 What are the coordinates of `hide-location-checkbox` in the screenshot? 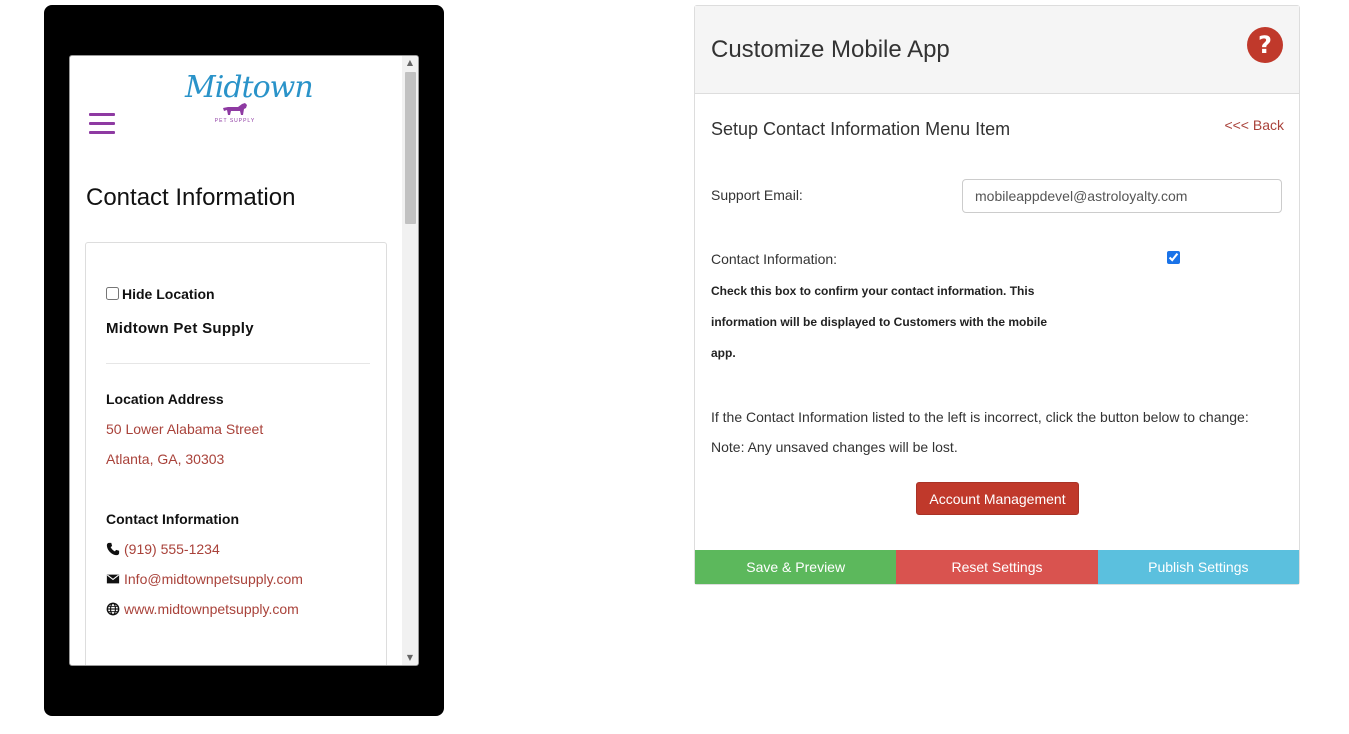 It's located at (112, 293).